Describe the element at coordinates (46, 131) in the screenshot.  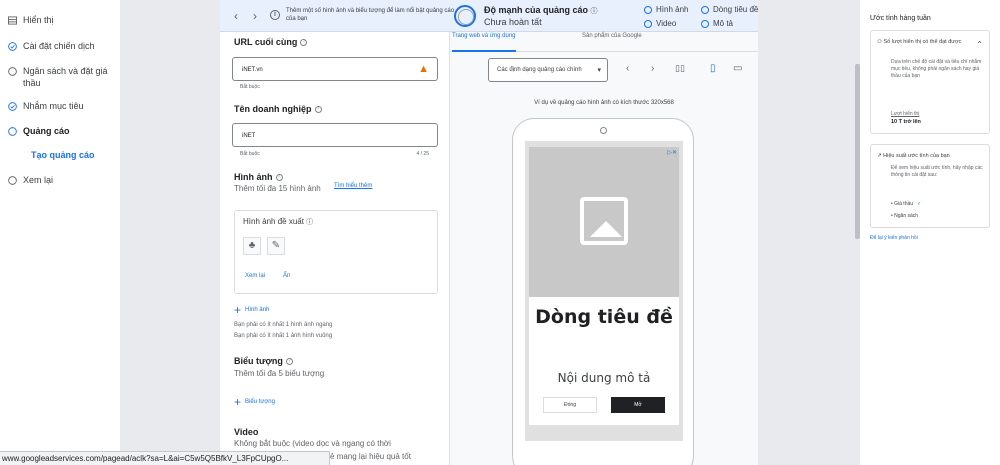
I see `nav-item-label: Quảng cáo` at that location.